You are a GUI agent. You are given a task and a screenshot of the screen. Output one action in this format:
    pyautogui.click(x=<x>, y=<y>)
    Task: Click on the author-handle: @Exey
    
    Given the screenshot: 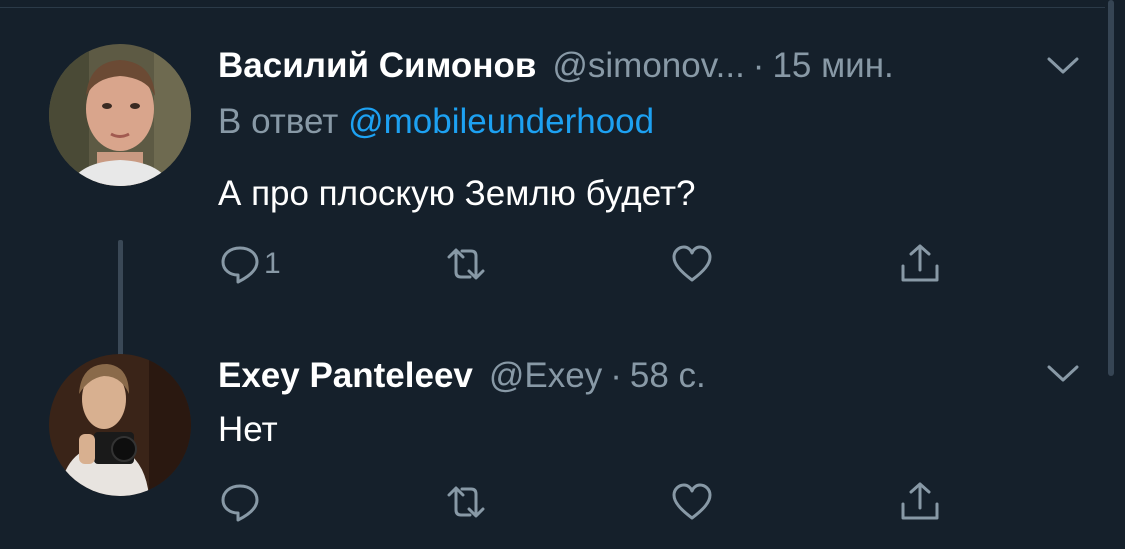 What is the action you would take?
    pyautogui.click(x=545, y=376)
    